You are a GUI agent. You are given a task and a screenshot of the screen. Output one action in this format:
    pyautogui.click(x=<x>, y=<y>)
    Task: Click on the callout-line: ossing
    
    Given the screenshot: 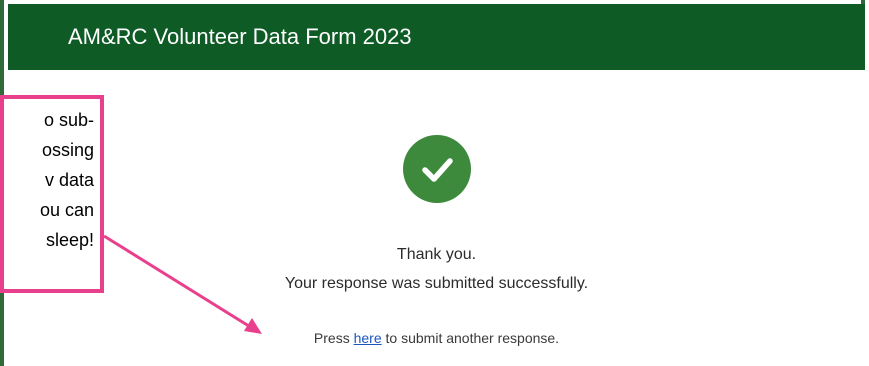 What is the action you would take?
    pyautogui.click(x=67, y=150)
    